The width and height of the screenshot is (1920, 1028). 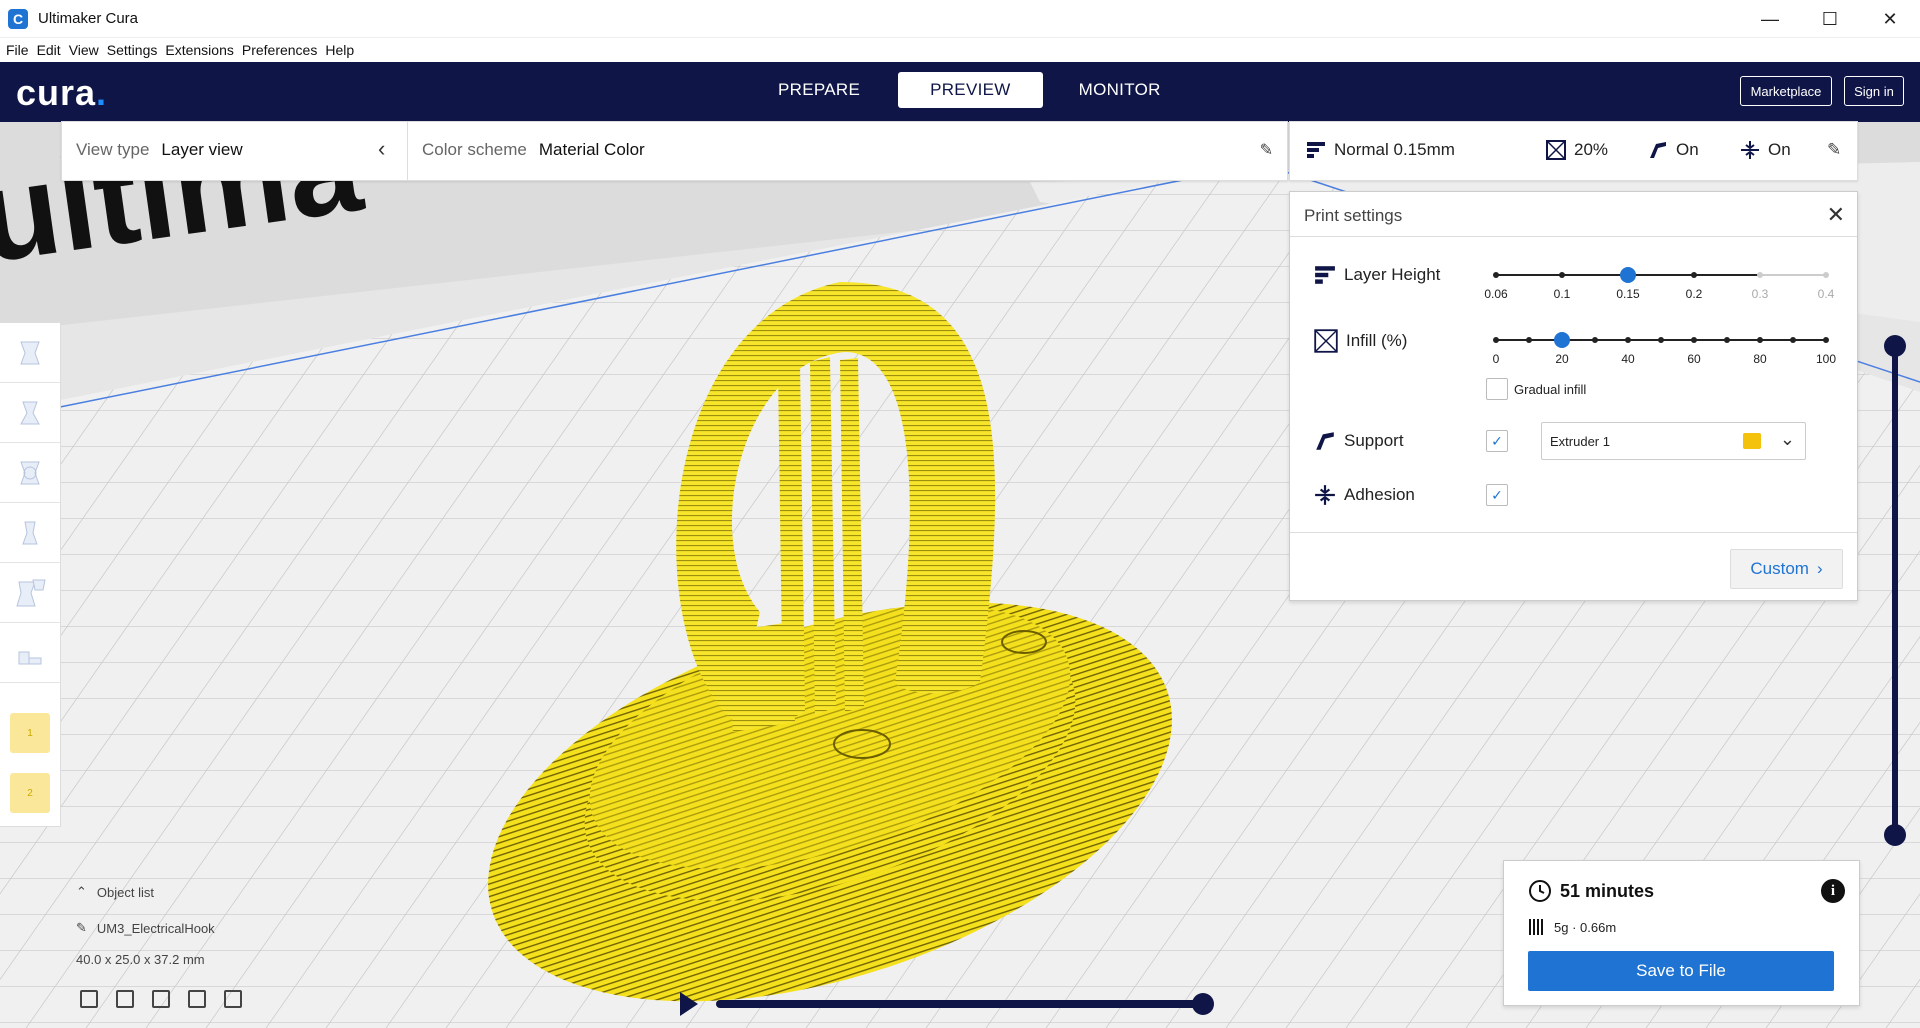 What do you see at coordinates (1770, 19) in the screenshot?
I see `minimize-button: —` at bounding box center [1770, 19].